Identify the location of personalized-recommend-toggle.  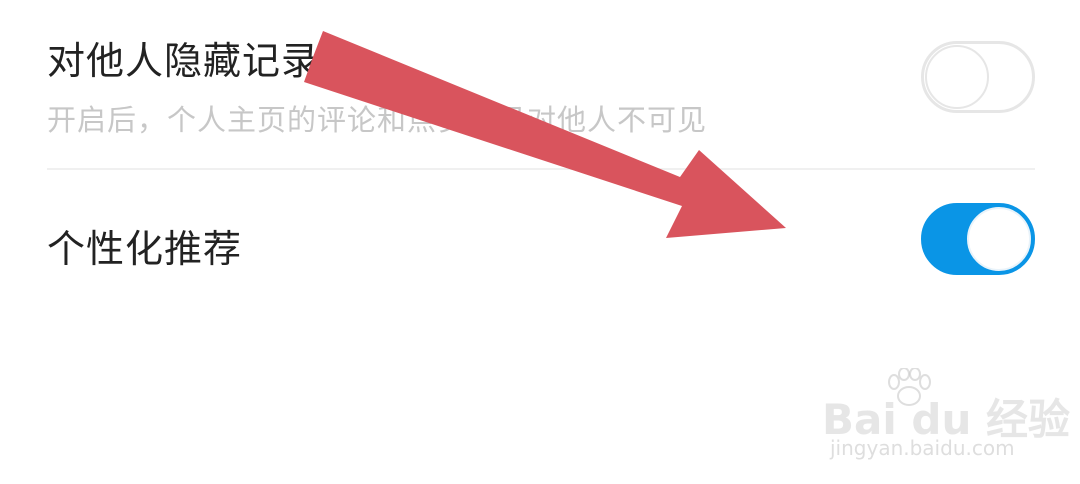
(978, 239).